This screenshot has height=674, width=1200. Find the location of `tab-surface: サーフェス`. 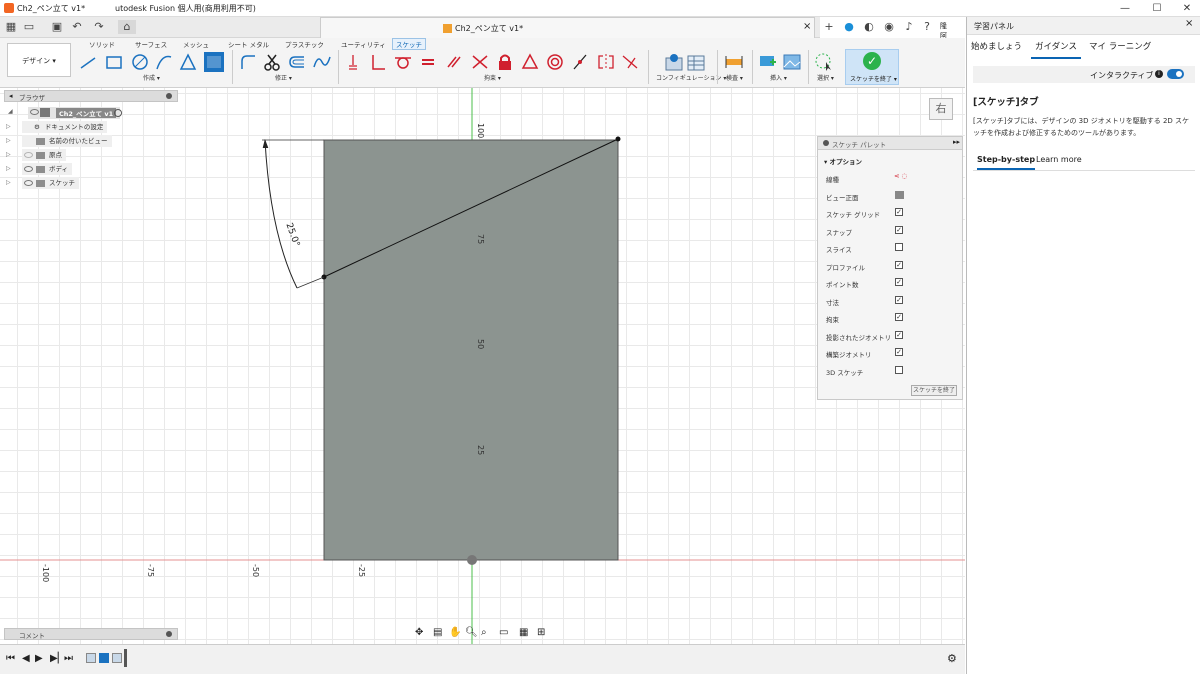

tab-surface: サーフェス is located at coordinates (151, 44).